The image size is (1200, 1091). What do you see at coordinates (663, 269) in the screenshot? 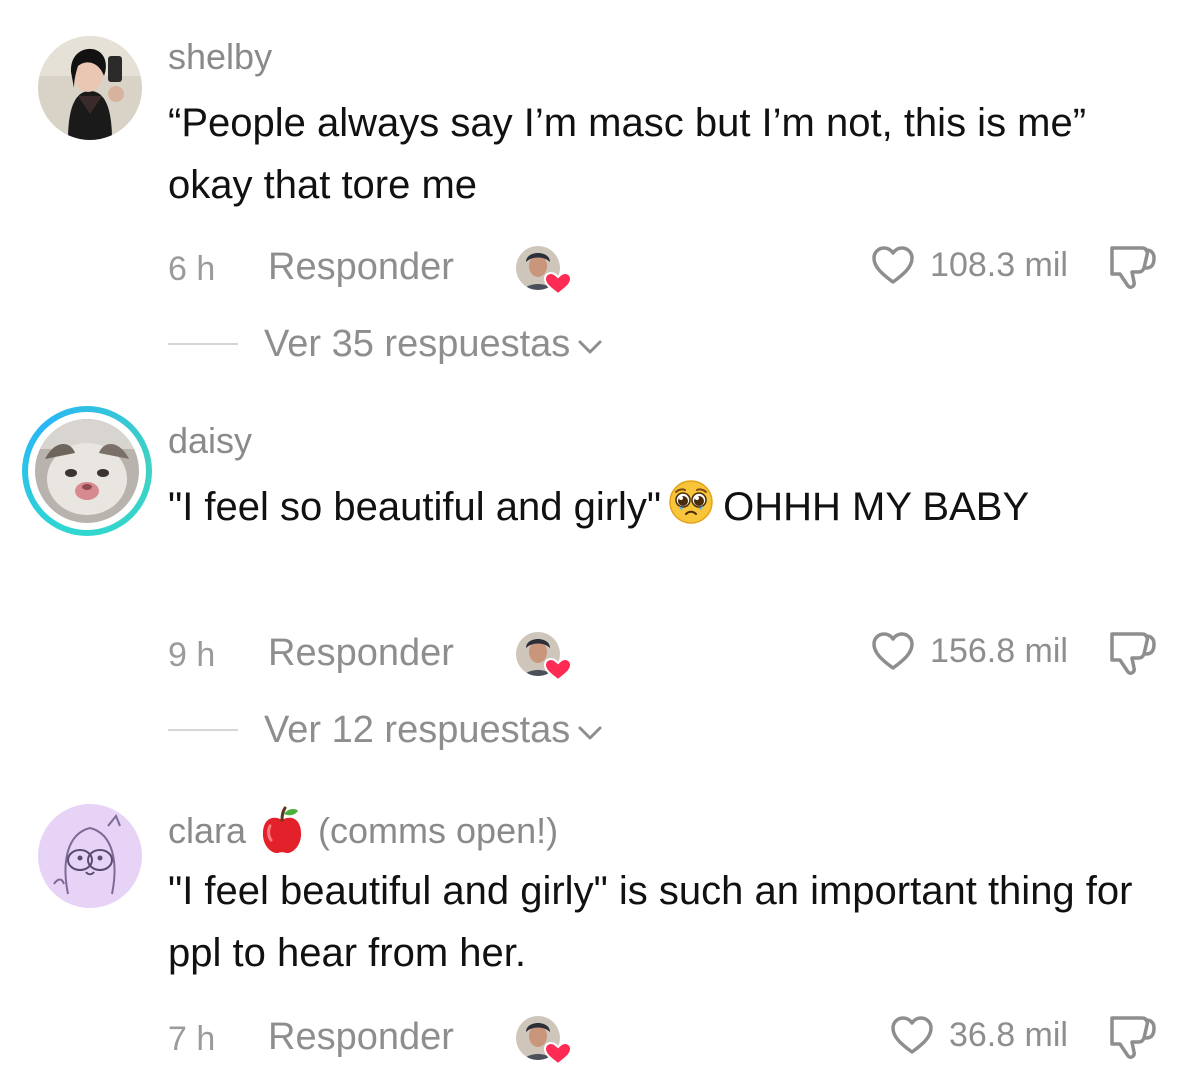
I see `comment-actions: 6 h Responder 108.3 mil` at bounding box center [663, 269].